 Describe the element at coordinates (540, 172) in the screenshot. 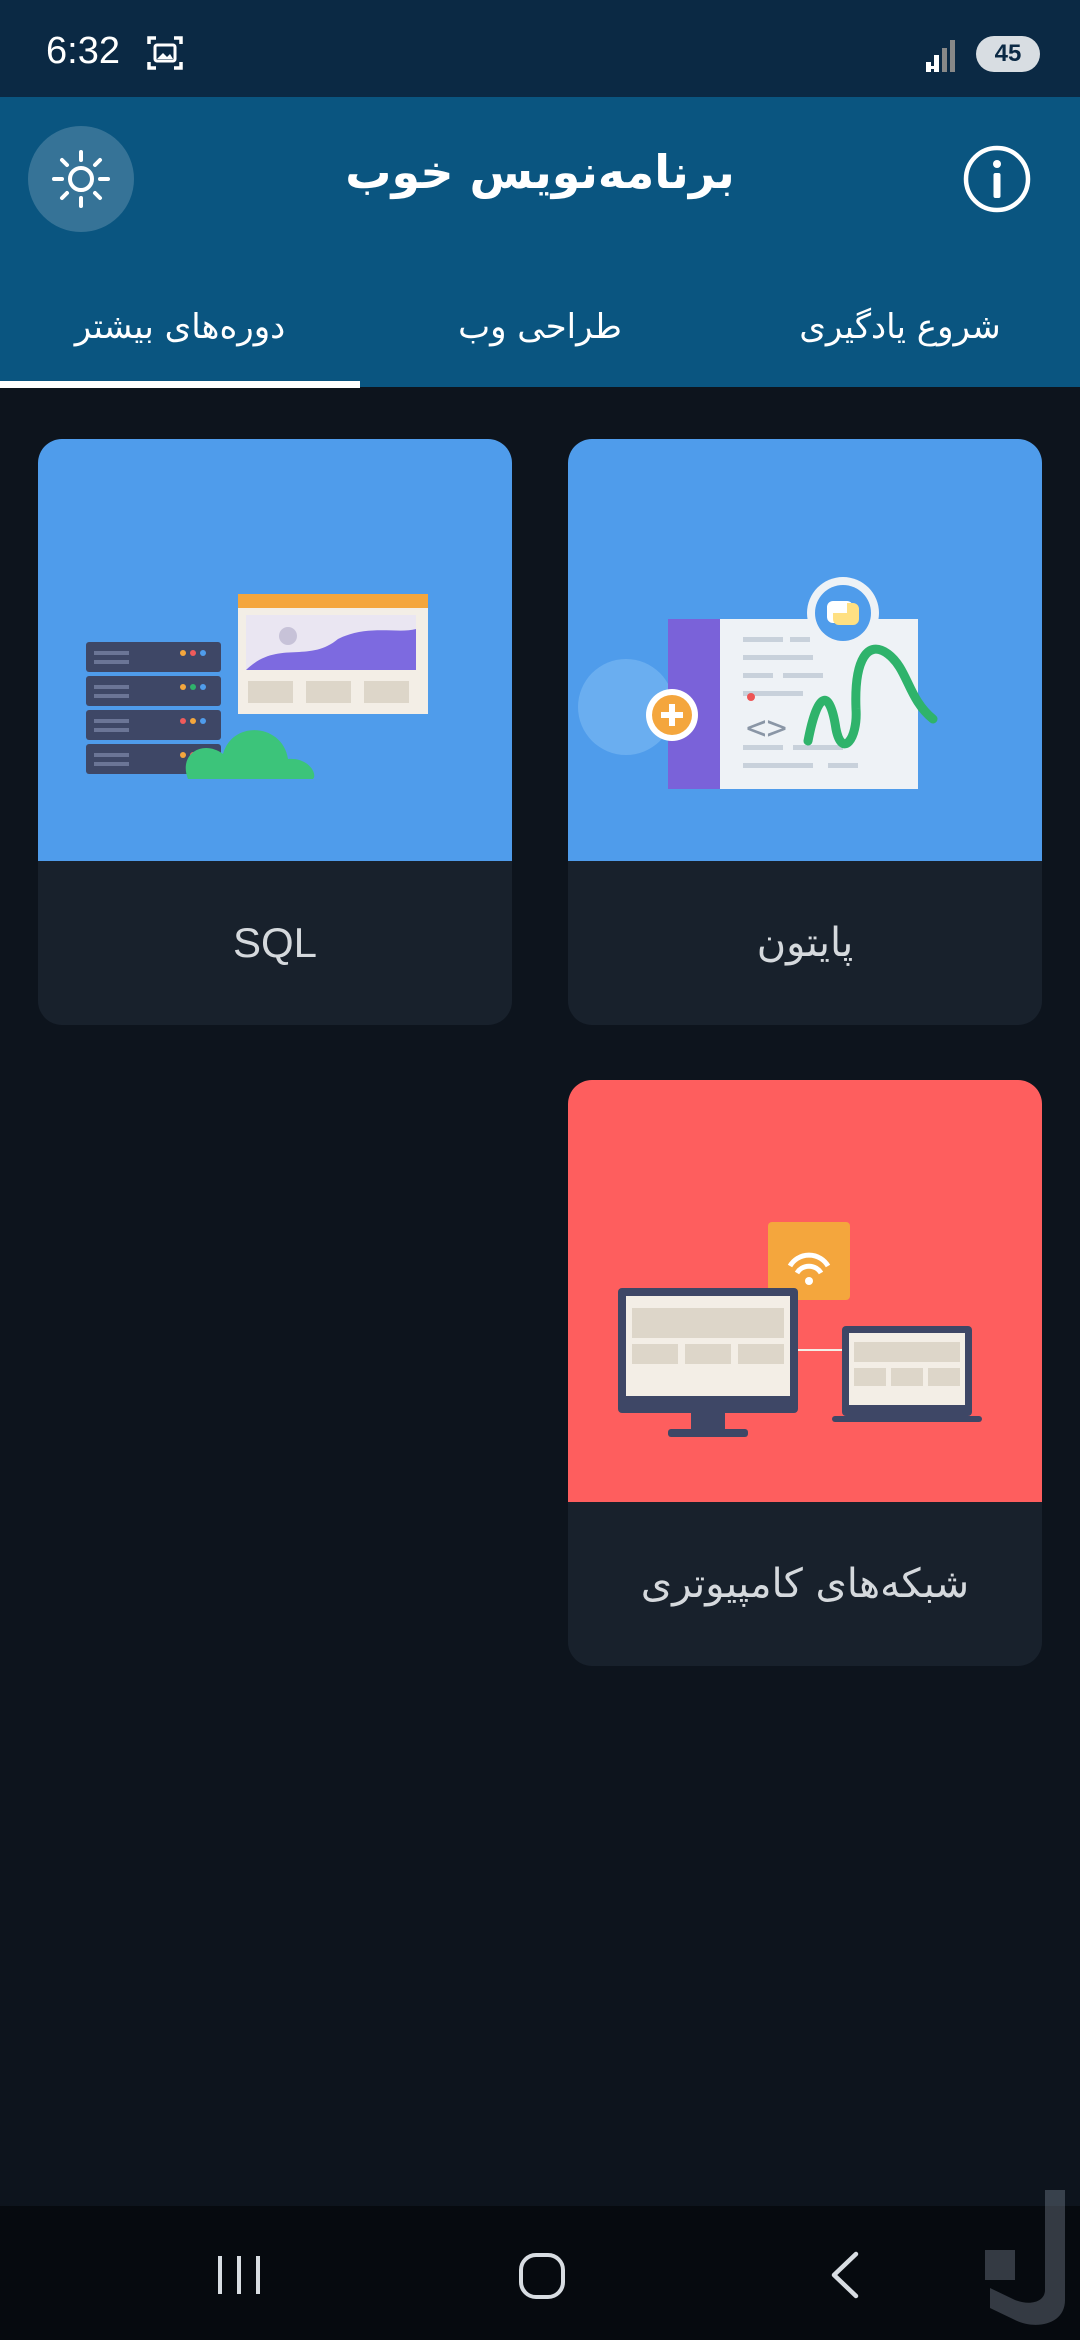

I see `app-title: برنامه‌نویس خوب` at that location.